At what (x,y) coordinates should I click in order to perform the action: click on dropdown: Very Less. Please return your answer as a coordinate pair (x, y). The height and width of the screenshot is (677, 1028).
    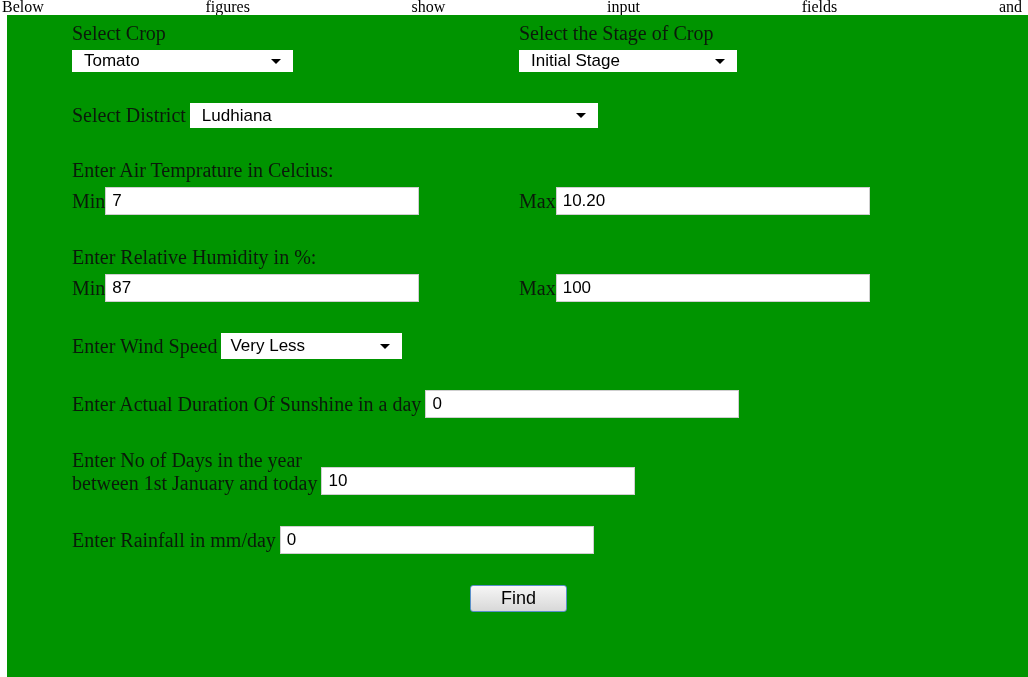
    Looking at the image, I should click on (312, 346).